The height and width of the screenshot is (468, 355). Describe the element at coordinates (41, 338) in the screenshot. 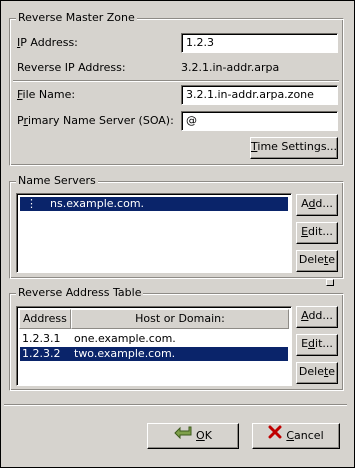

I see `address-cell: 1.2.3.1` at that location.